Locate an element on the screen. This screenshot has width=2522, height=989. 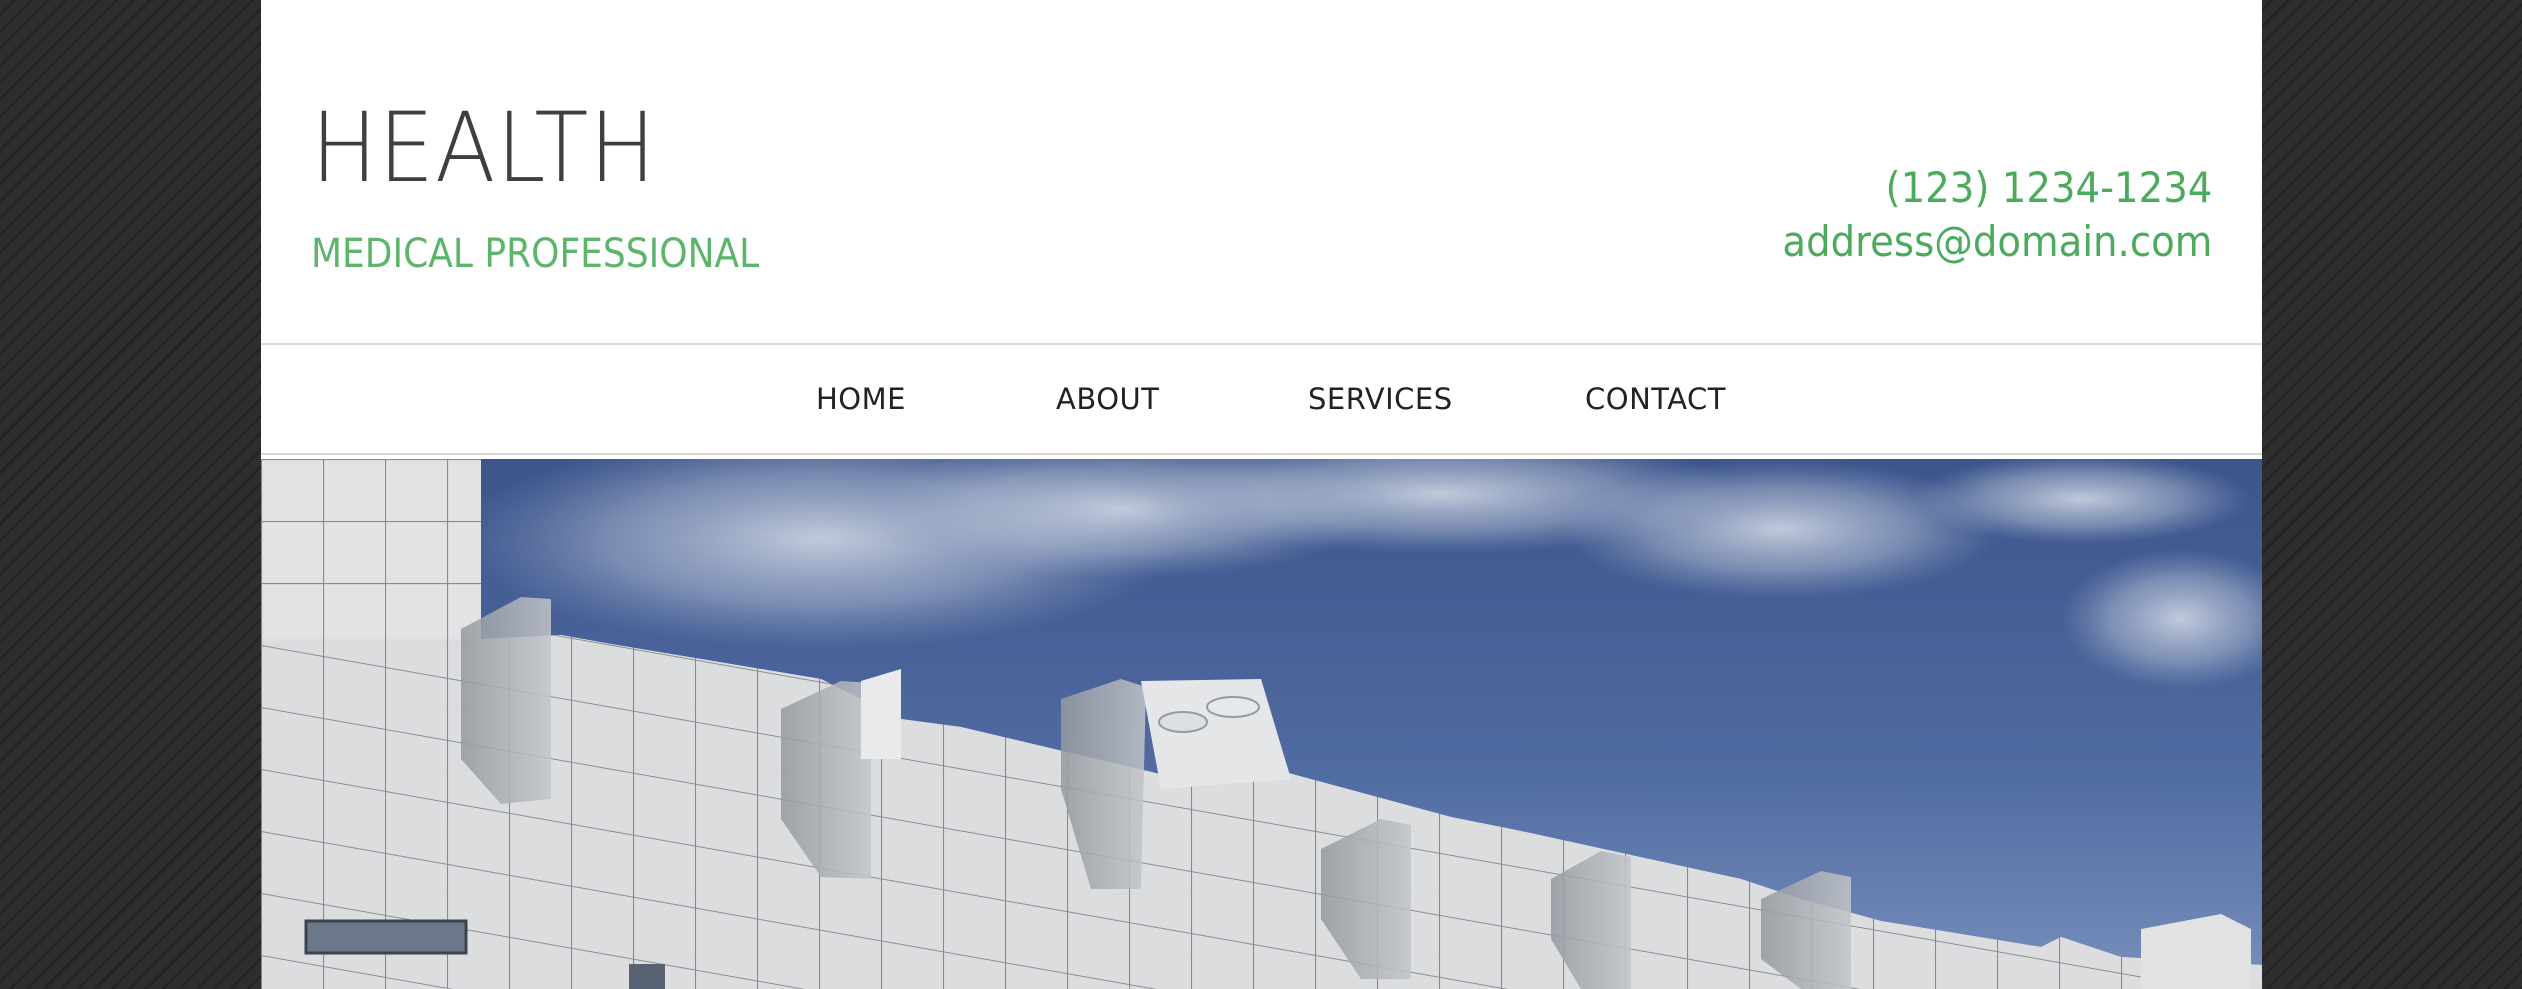
contact-info: (123) 1234-1234 address@domain.com is located at coordinates (1997, 215).